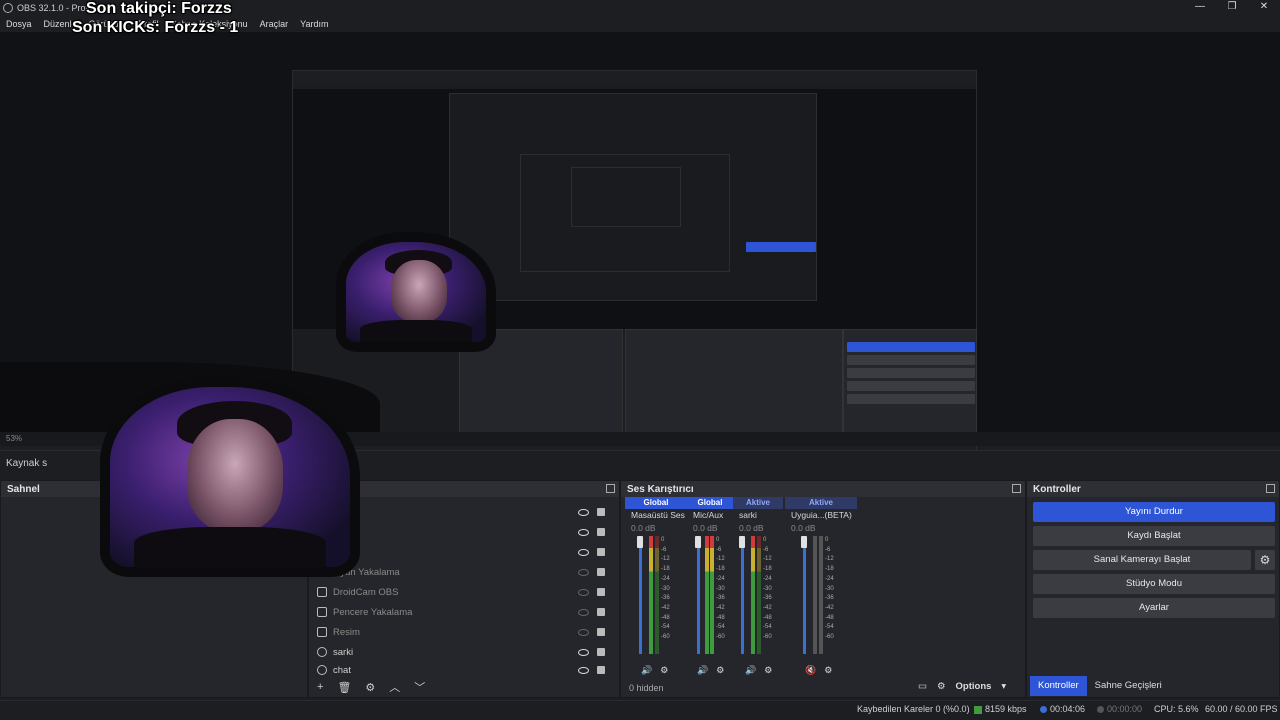 The width and height of the screenshot is (1280, 720). I want to click on rec-time-status: 00:00:00, so click(1119, 709).